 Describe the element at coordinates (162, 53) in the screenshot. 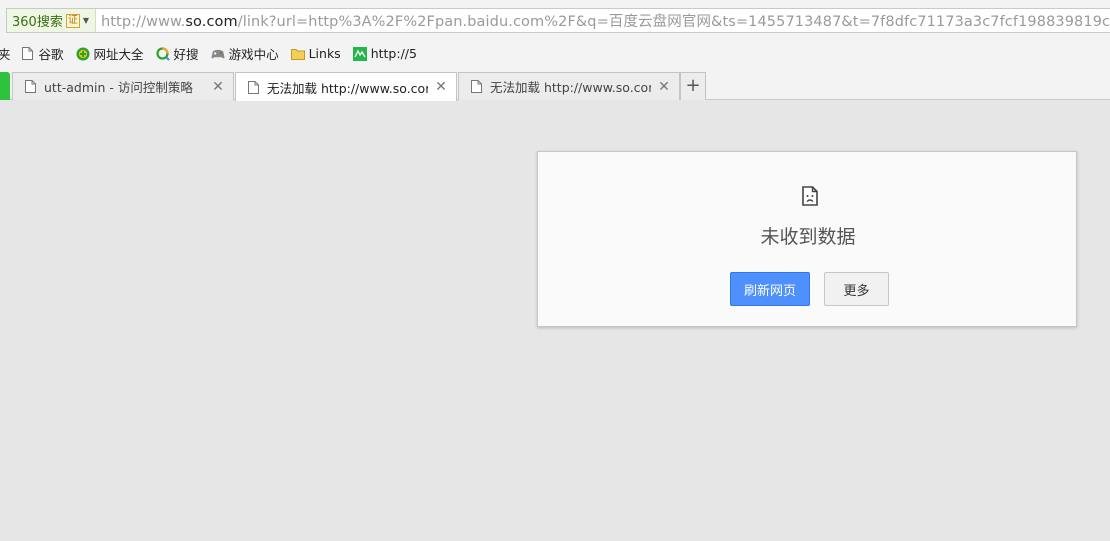

I see `haosou-icon` at that location.